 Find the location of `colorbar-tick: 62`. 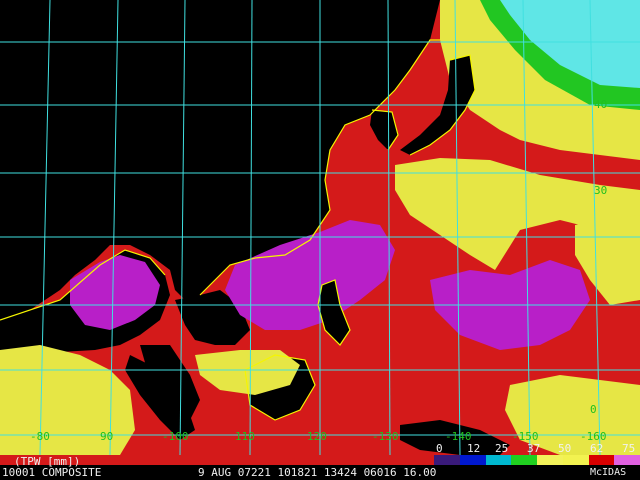

colorbar-tick: 62 is located at coordinates (597, 448).